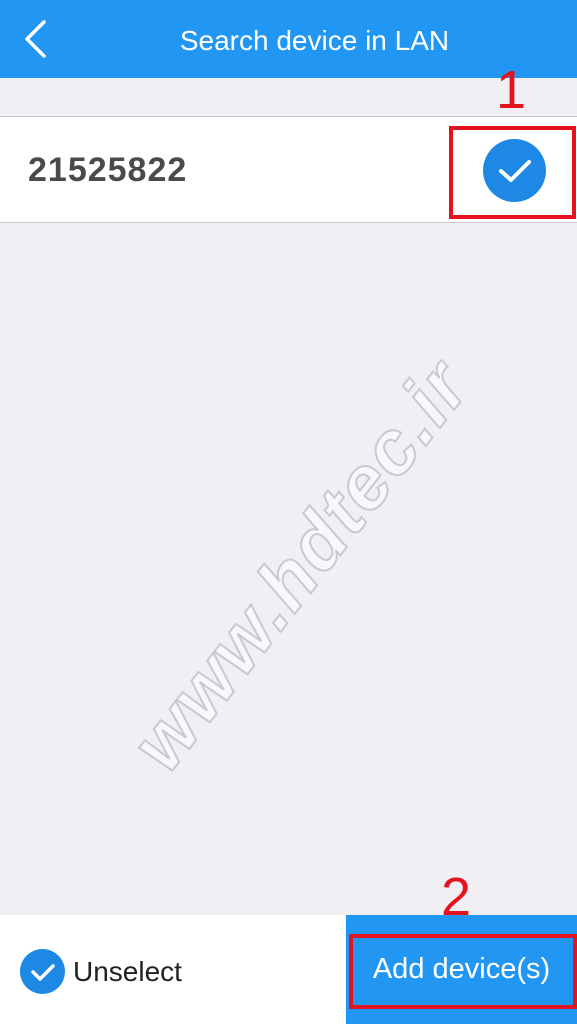  What do you see at coordinates (314, 40) in the screenshot?
I see `page-title: Search device in LAN` at bounding box center [314, 40].